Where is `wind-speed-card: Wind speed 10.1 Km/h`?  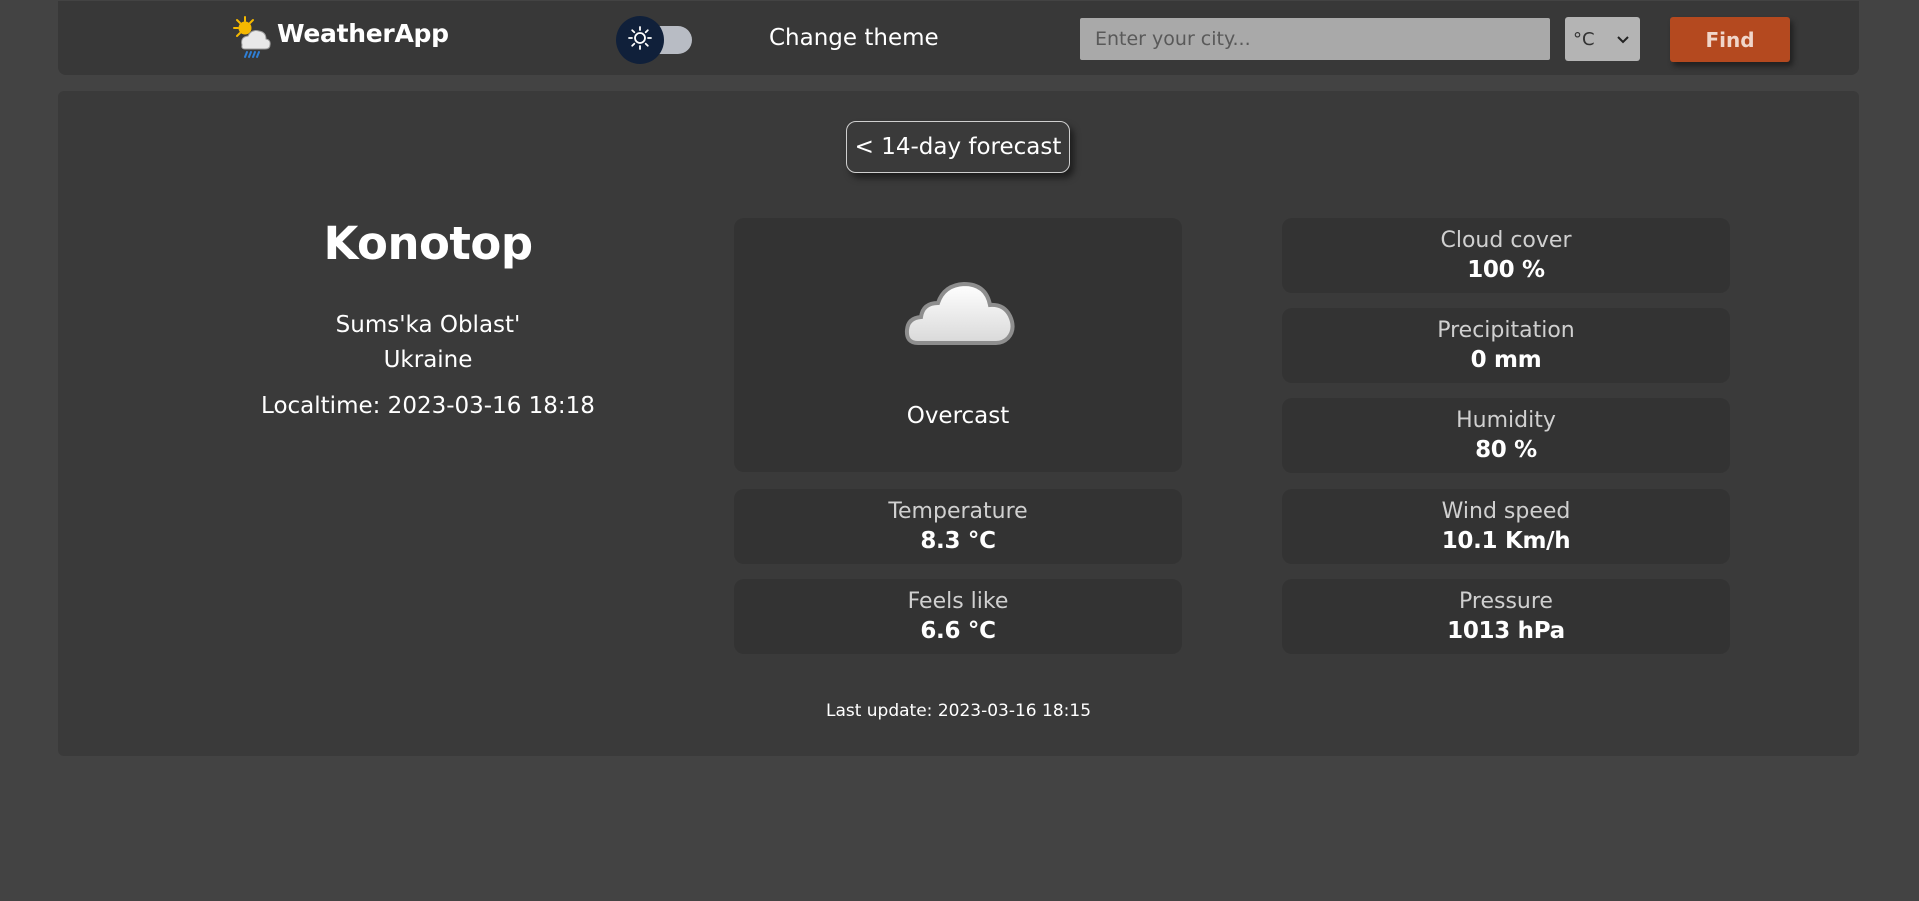
wind-speed-card: Wind speed 10.1 Km/h is located at coordinates (1506, 526).